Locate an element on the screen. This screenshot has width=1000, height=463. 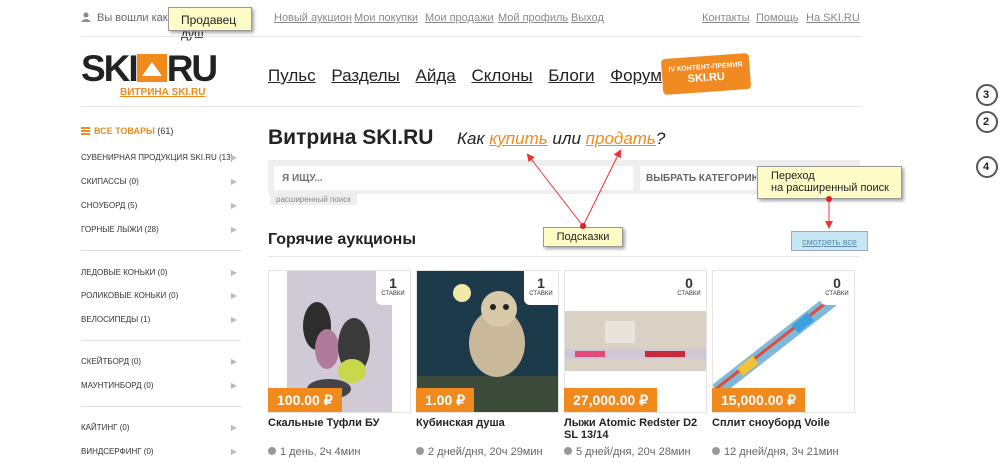
time-left: 1 день, 2ч 4мин is located at coordinates (314, 452).